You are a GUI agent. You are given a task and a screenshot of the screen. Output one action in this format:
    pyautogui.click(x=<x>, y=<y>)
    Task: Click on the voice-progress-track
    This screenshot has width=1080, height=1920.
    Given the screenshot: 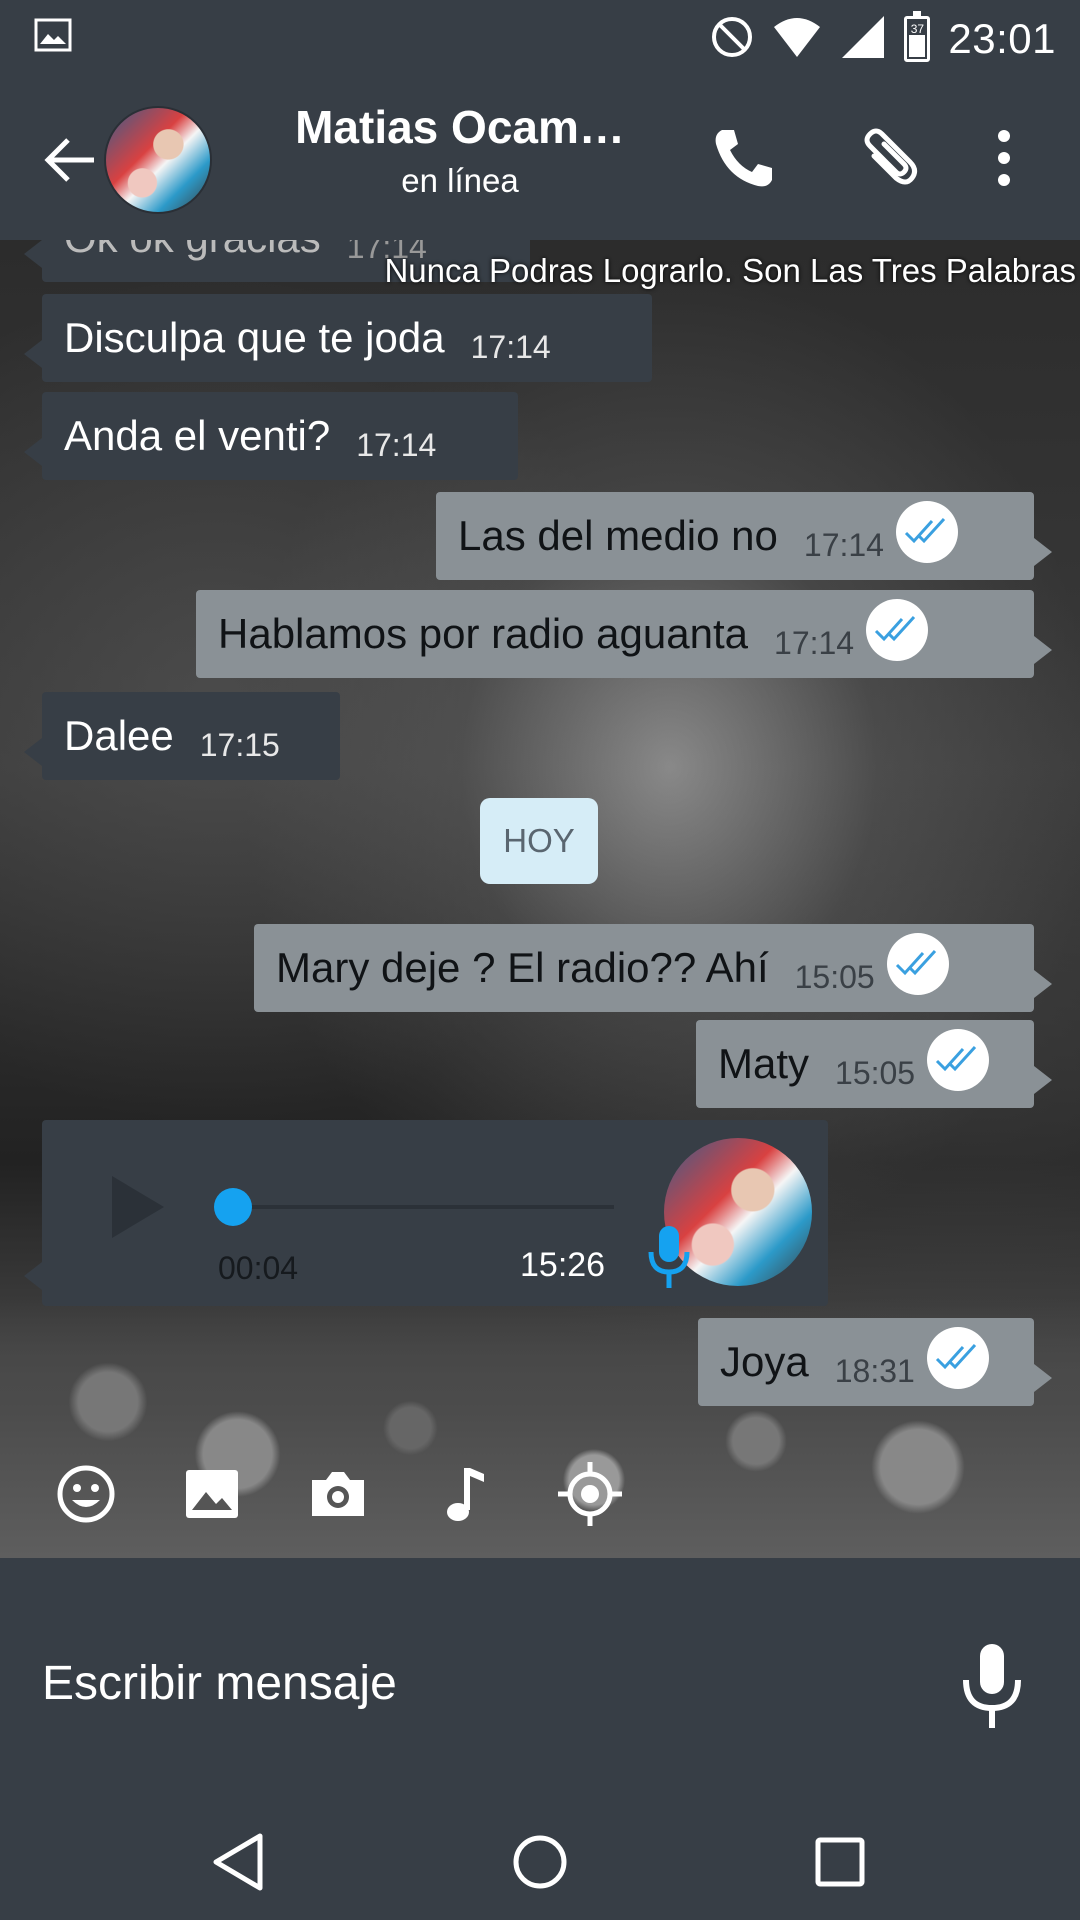 What is the action you would take?
    pyautogui.click(x=416, y=1207)
    